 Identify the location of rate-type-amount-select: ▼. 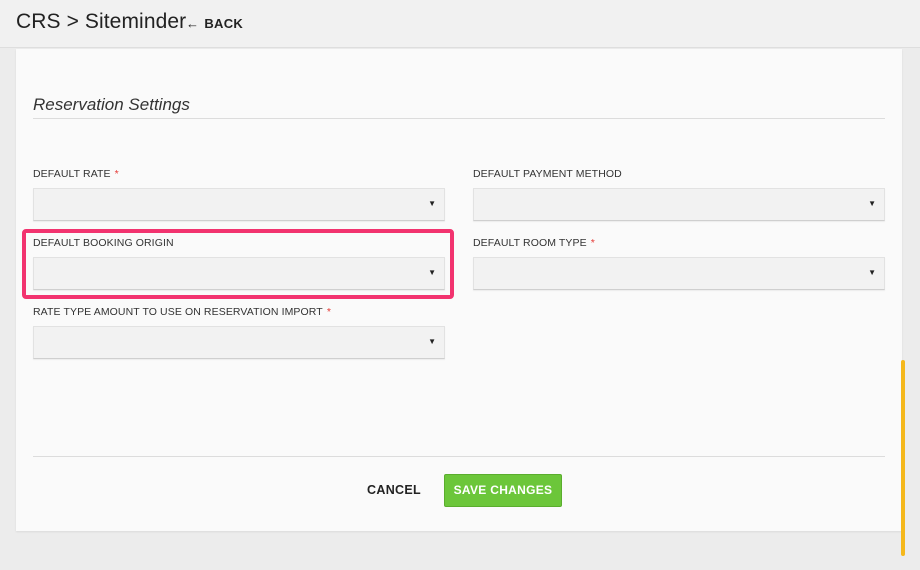
(239, 342).